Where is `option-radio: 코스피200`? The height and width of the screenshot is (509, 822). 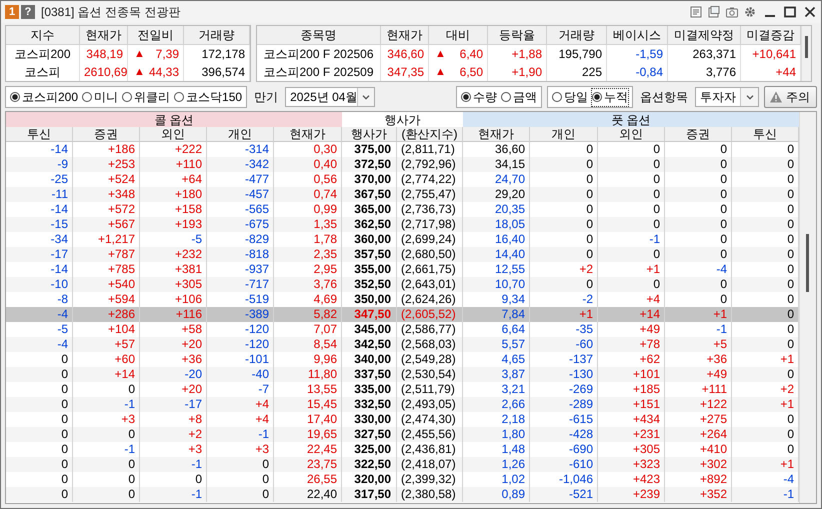
option-radio: 코스피200 is located at coordinates (44, 97).